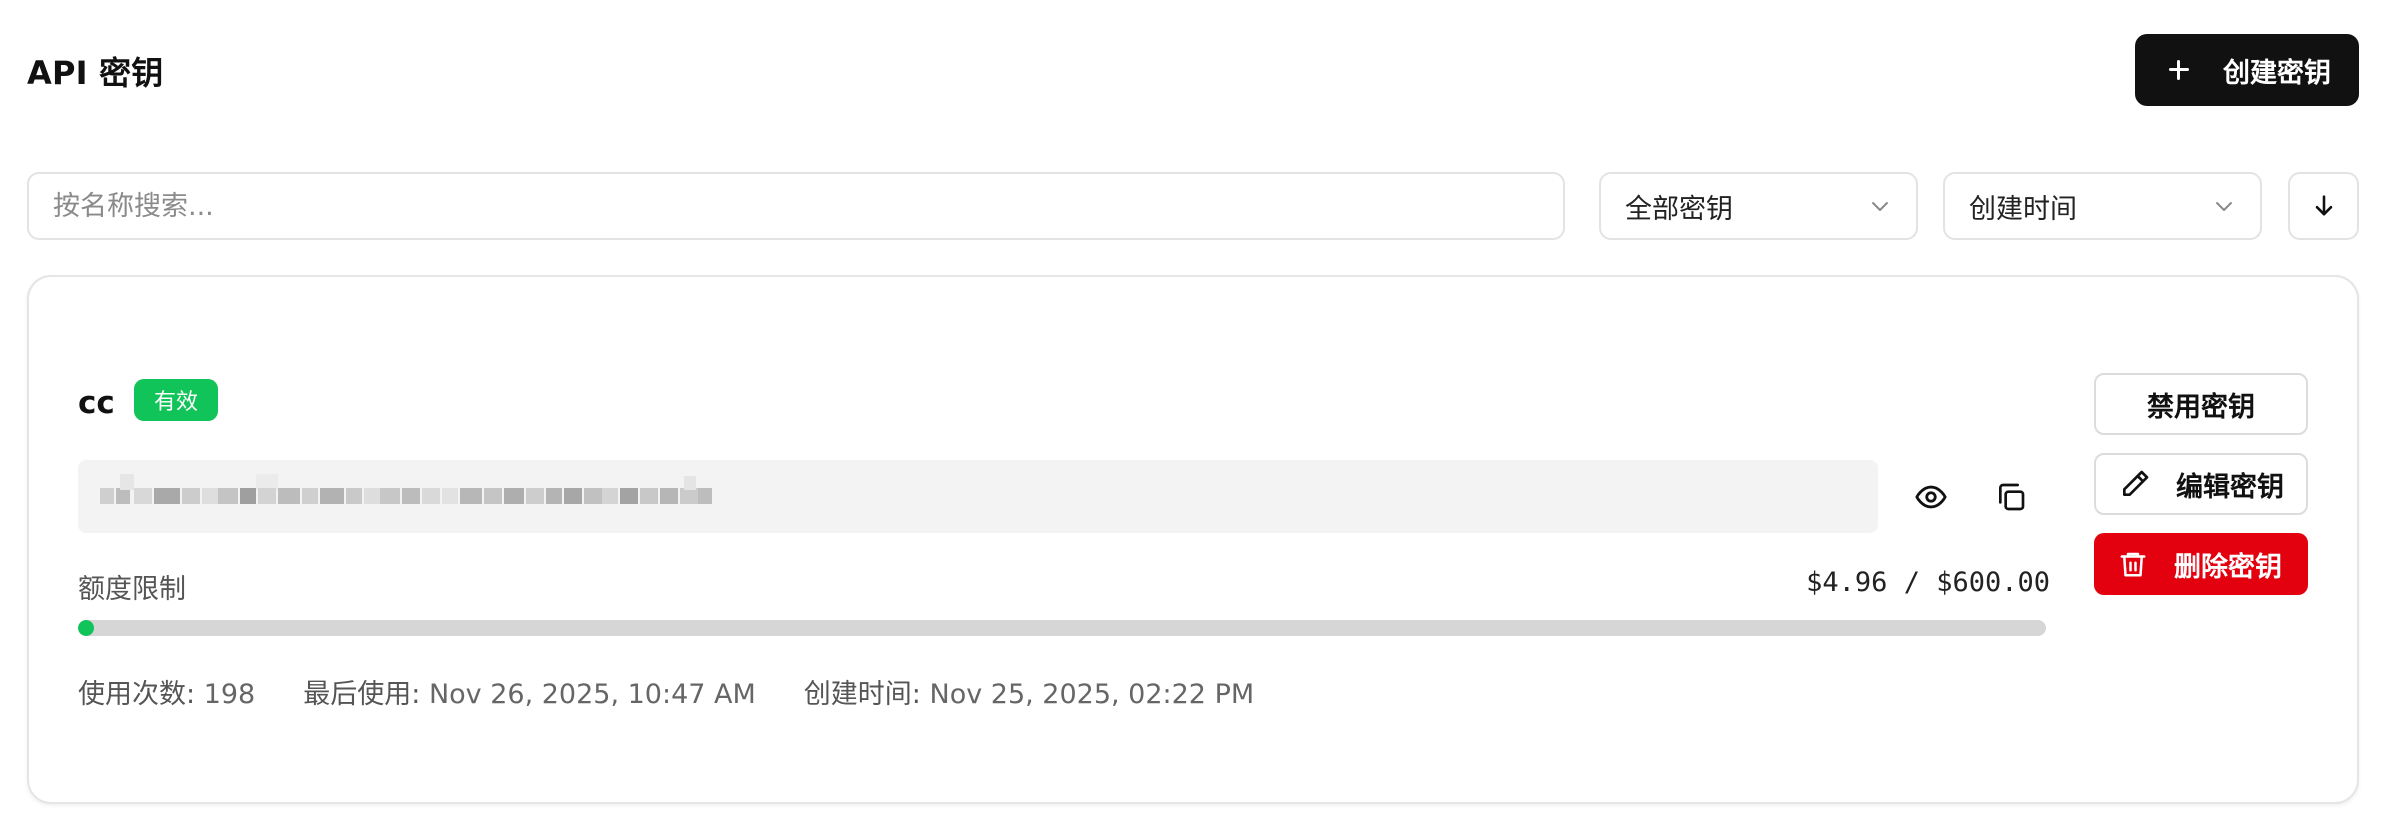 The height and width of the screenshot is (820, 2388). I want to click on status-filter-select: 全部密钥, so click(1758, 206).